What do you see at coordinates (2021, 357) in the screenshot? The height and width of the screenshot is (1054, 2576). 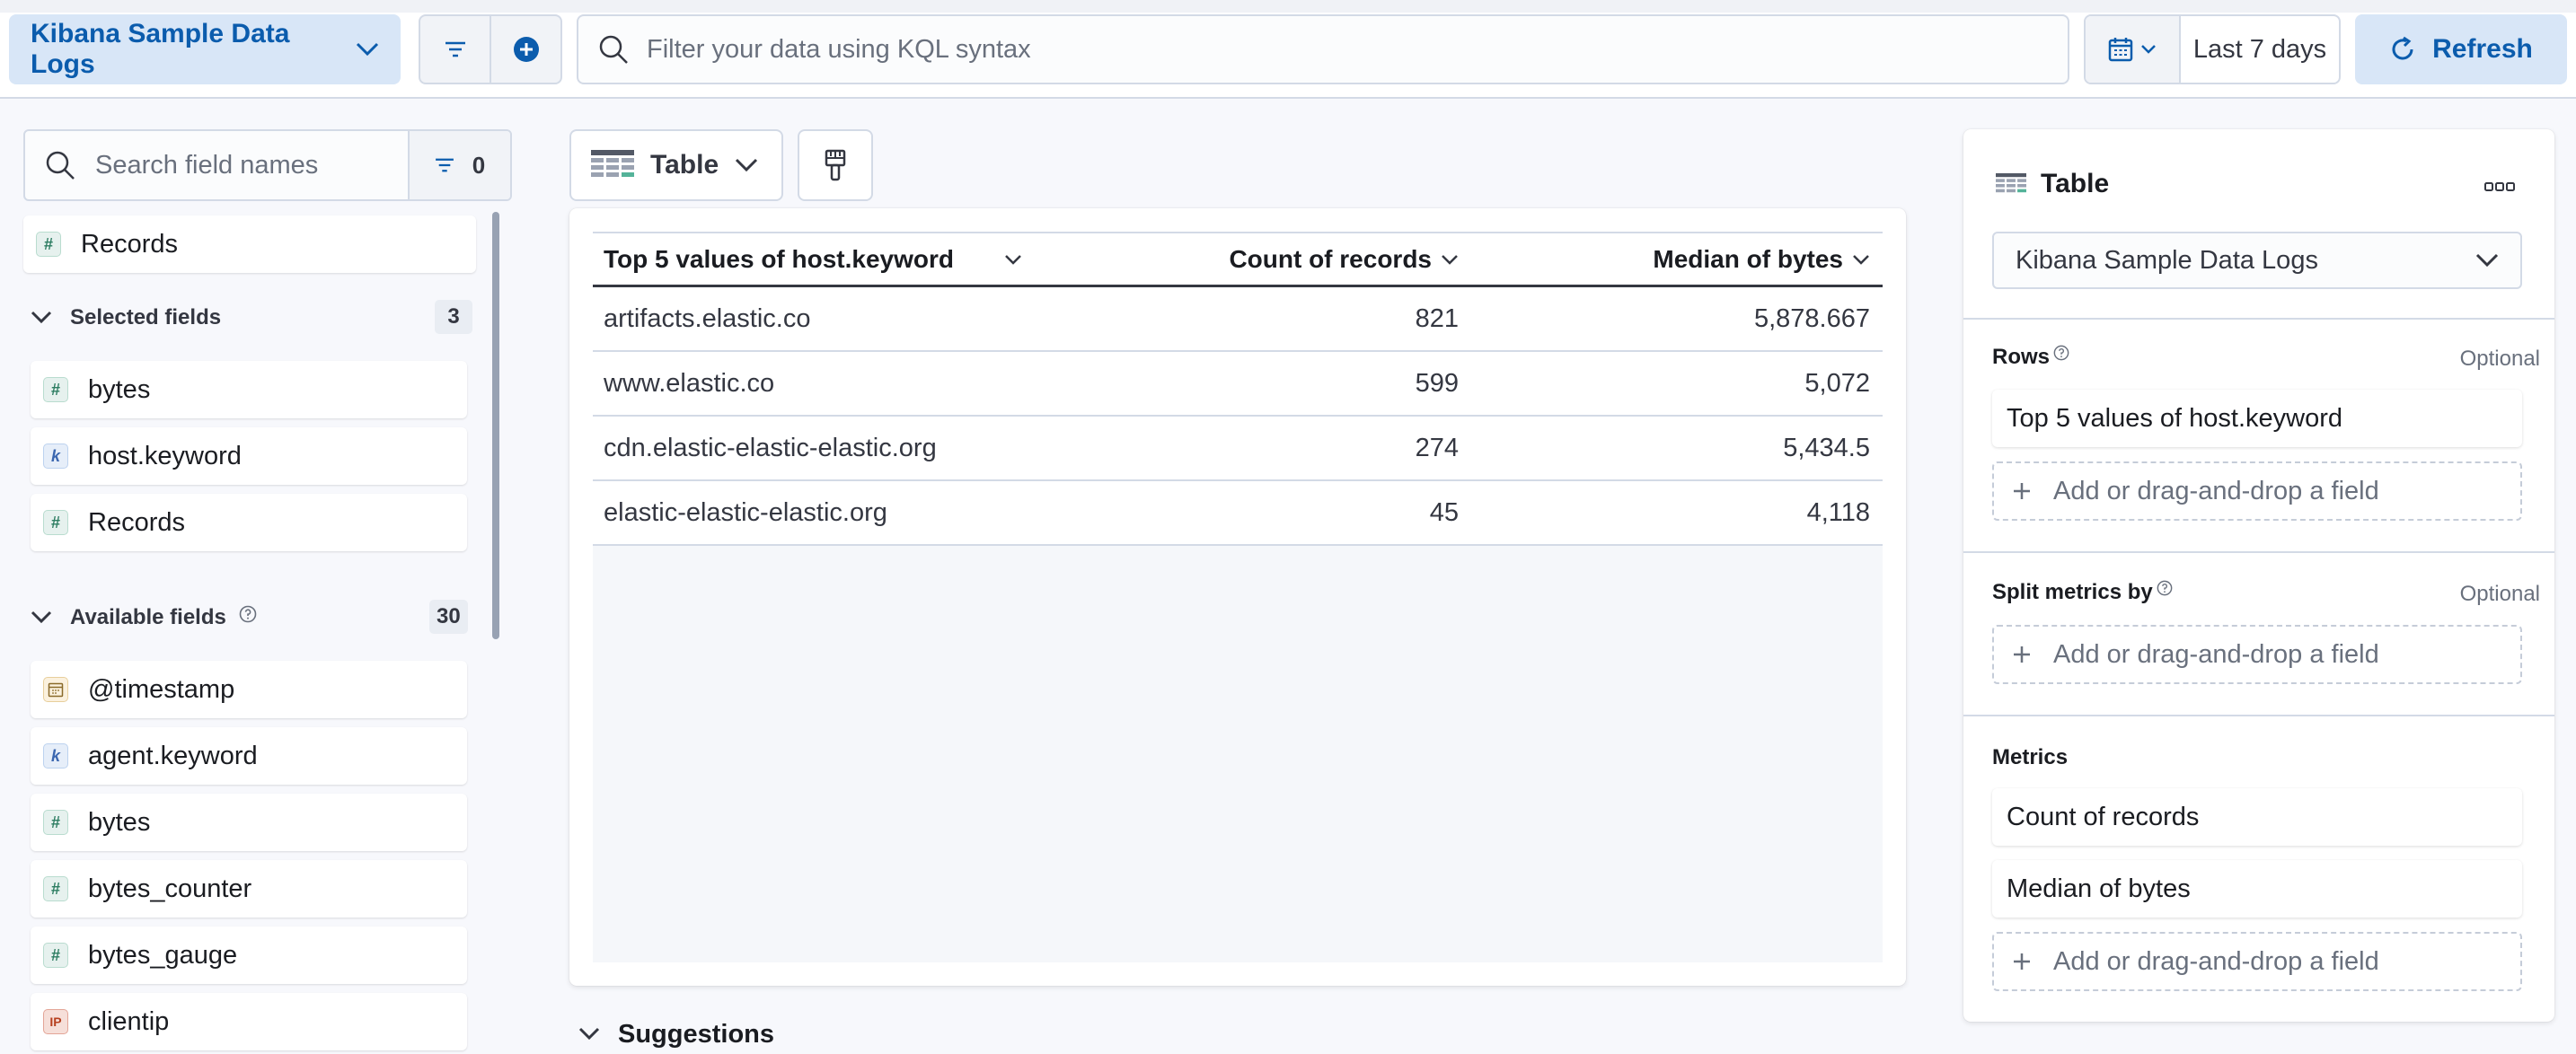 I see `rows-label: Rows` at bounding box center [2021, 357].